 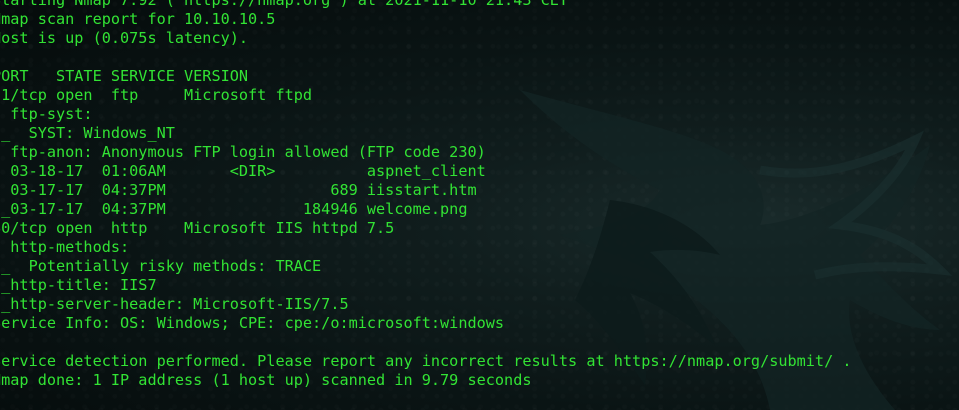 I want to click on terminal-line-server-header: |_http-server-header: Microsoft-IIS/7.5, so click(x=174, y=304).